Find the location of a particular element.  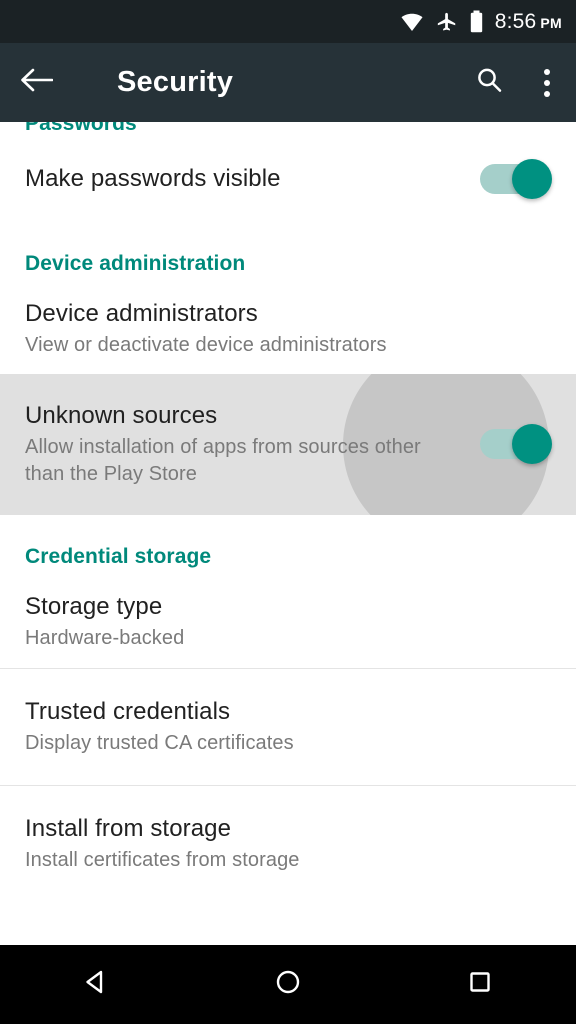

nav-recents-icon is located at coordinates (480, 984).